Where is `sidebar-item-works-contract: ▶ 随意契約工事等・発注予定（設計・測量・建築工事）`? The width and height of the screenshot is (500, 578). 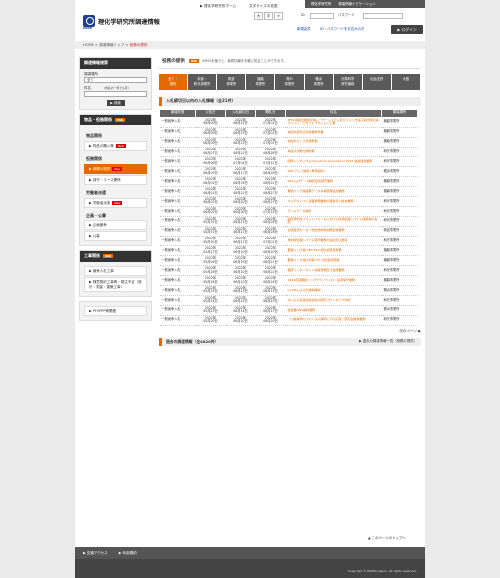 sidebar-item-works-contract: ▶ 随意契約工事等・発注予定（設計・測量・建築工事） is located at coordinates (115, 285).